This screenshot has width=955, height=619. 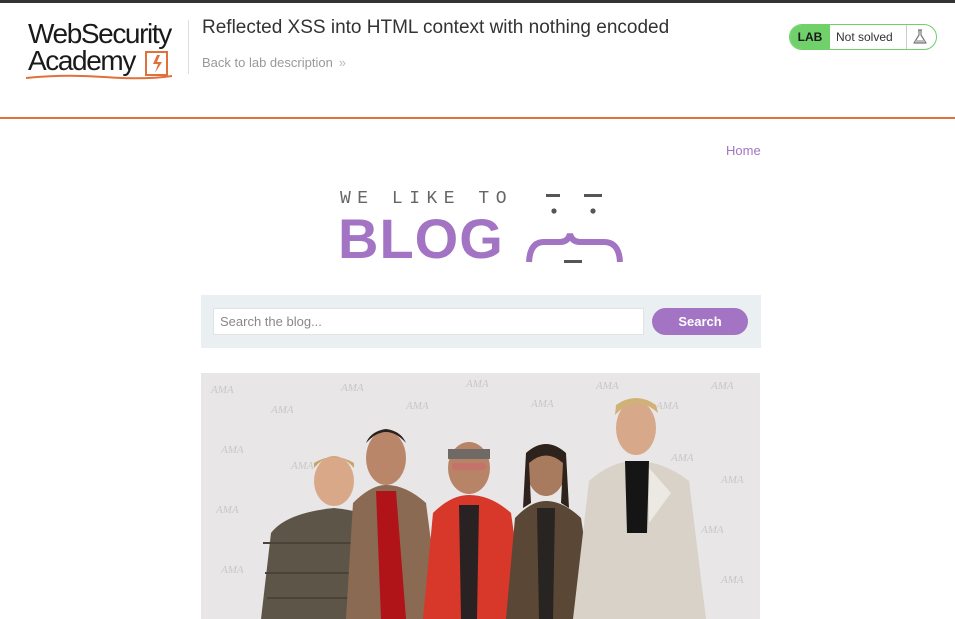 What do you see at coordinates (188, 47) in the screenshot?
I see `header-divider` at bounding box center [188, 47].